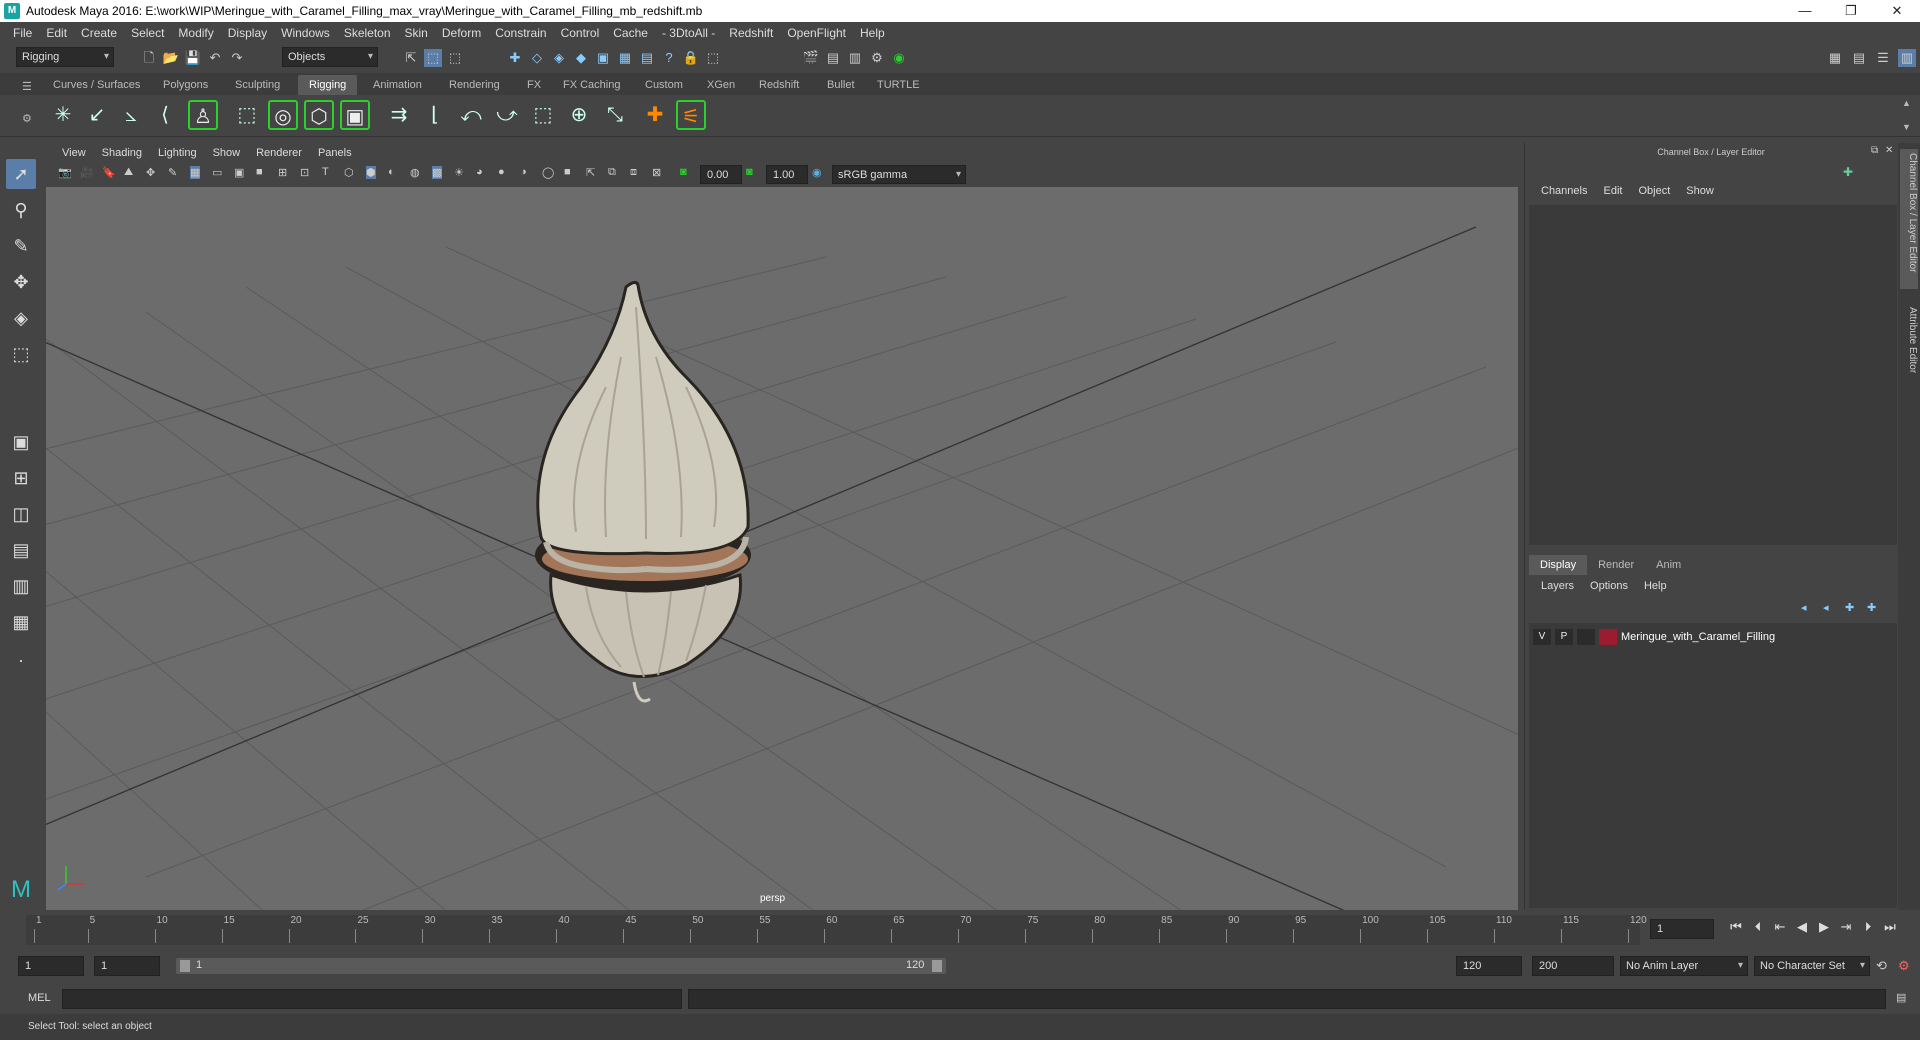 Image resolution: width=1920 pixels, height=1040 pixels. Describe the element at coordinates (203, 115) in the screenshot. I see `quick-rig-icon: ♙` at that location.